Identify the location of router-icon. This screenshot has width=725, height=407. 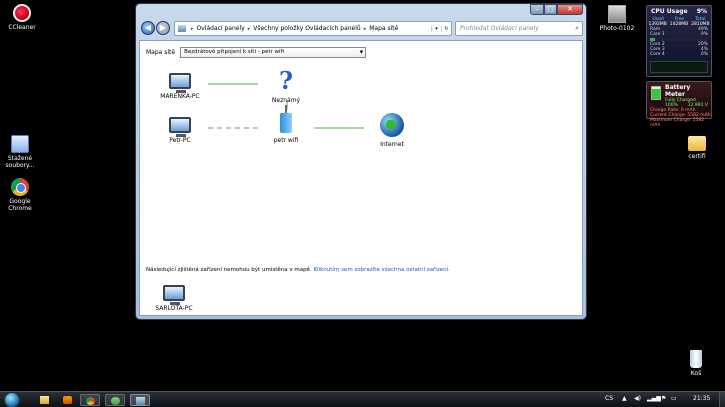
(286, 119).